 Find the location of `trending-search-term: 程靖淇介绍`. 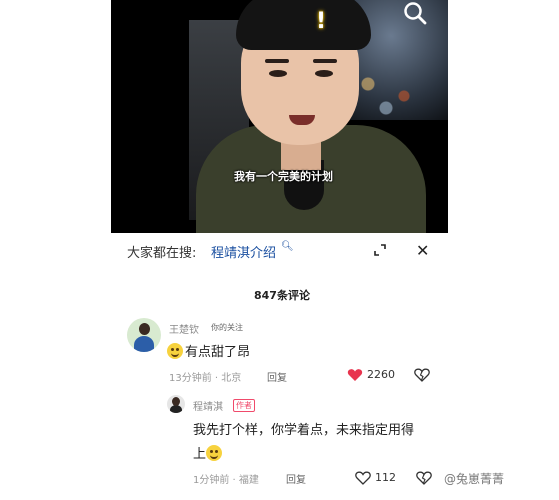

trending-search-term: 程靖淇介绍 is located at coordinates (243, 251).